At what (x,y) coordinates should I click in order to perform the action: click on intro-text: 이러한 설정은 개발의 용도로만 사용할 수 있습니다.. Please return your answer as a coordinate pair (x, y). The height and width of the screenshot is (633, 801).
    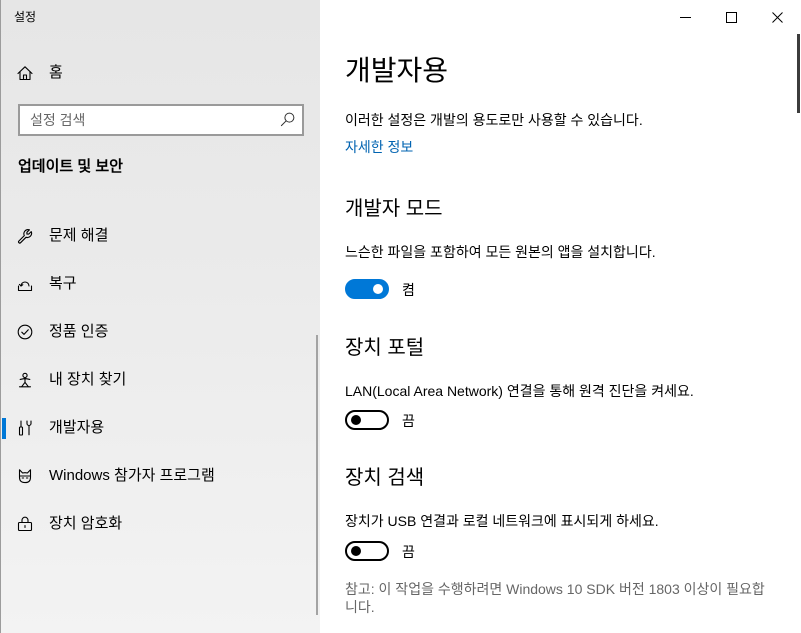
    Looking at the image, I should click on (494, 120).